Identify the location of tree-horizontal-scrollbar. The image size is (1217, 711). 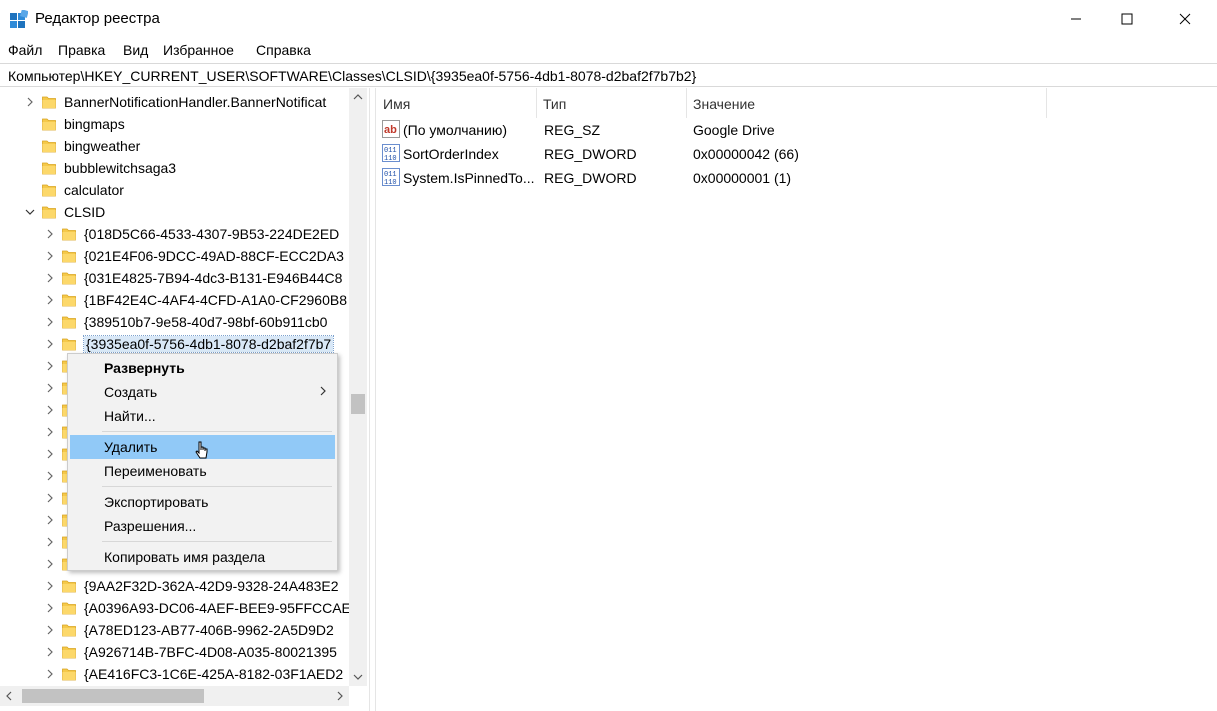
(174, 696).